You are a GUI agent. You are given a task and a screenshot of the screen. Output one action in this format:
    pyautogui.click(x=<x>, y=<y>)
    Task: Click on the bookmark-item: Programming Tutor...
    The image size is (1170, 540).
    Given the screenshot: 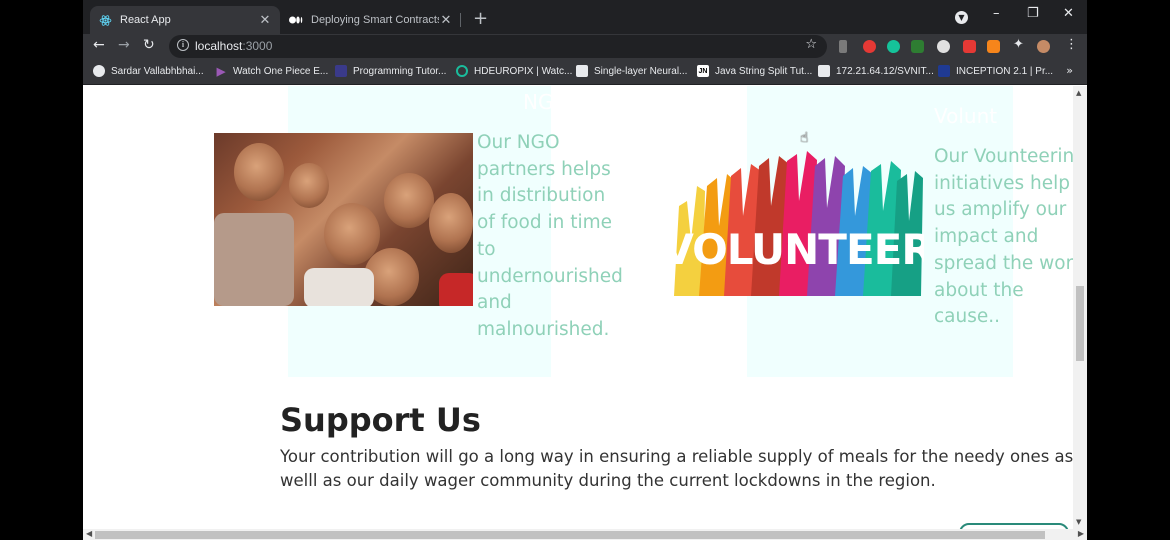 What is the action you would take?
    pyautogui.click(x=390, y=71)
    